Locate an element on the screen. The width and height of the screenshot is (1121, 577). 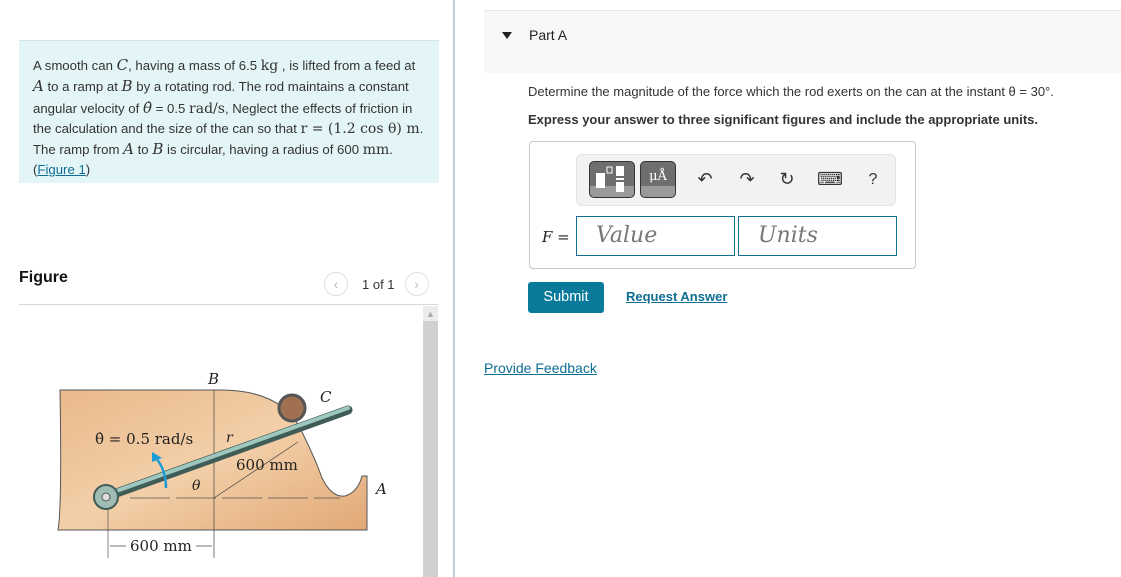
variable-label: F = is located at coordinates (556, 237).